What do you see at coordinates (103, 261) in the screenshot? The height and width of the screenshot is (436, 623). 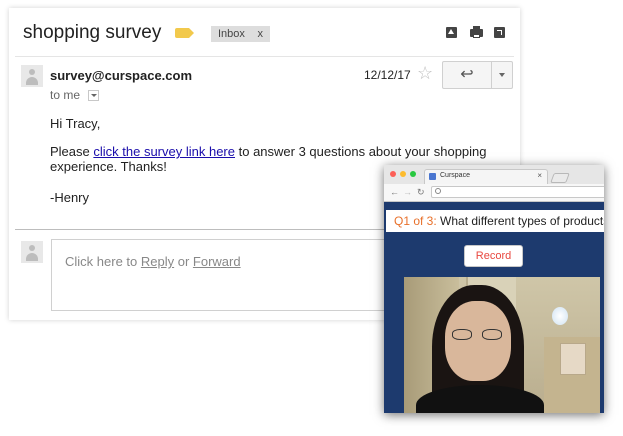 I see `reply-prompt-prefix: Click here to` at bounding box center [103, 261].